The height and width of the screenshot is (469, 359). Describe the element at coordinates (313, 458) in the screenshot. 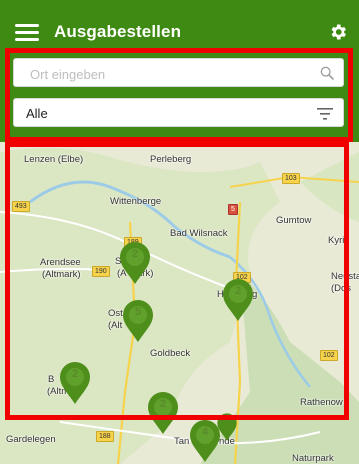

I see `map-label: Naturpark` at that location.